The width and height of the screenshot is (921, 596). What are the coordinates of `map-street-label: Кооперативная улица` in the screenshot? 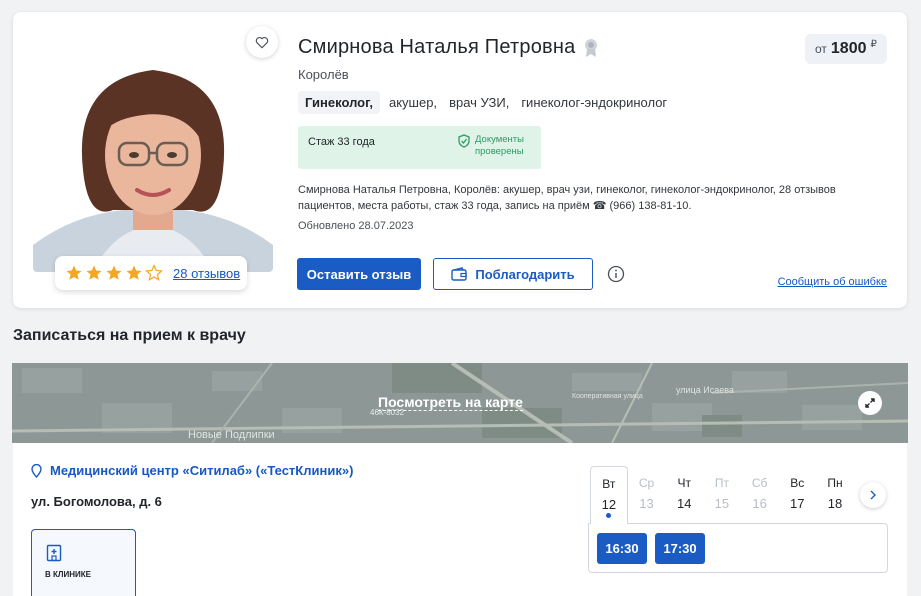 It's located at (607, 396).